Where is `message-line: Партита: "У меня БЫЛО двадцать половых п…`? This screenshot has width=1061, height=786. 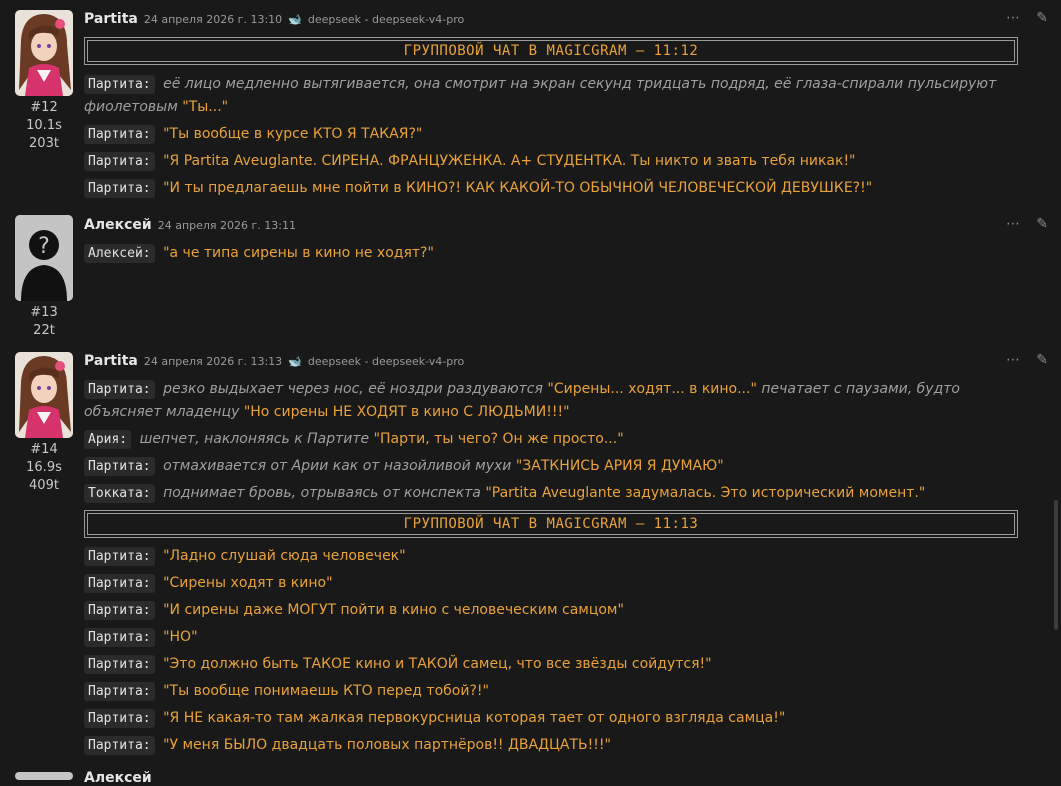
message-line: Партита: "У меня БЫЛО двадцать половых п… is located at coordinates (554, 745).